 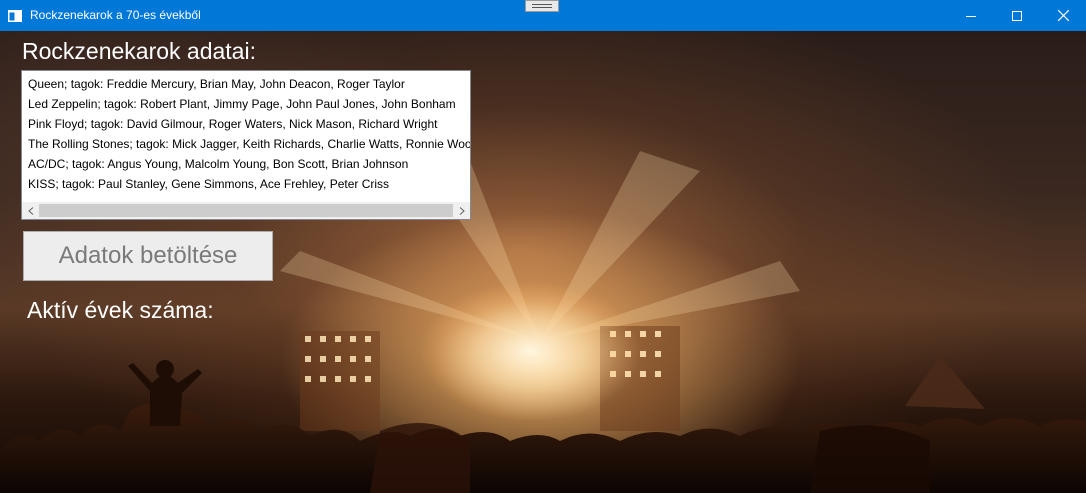 I want to click on chevron-left-icon, so click(x=30, y=211).